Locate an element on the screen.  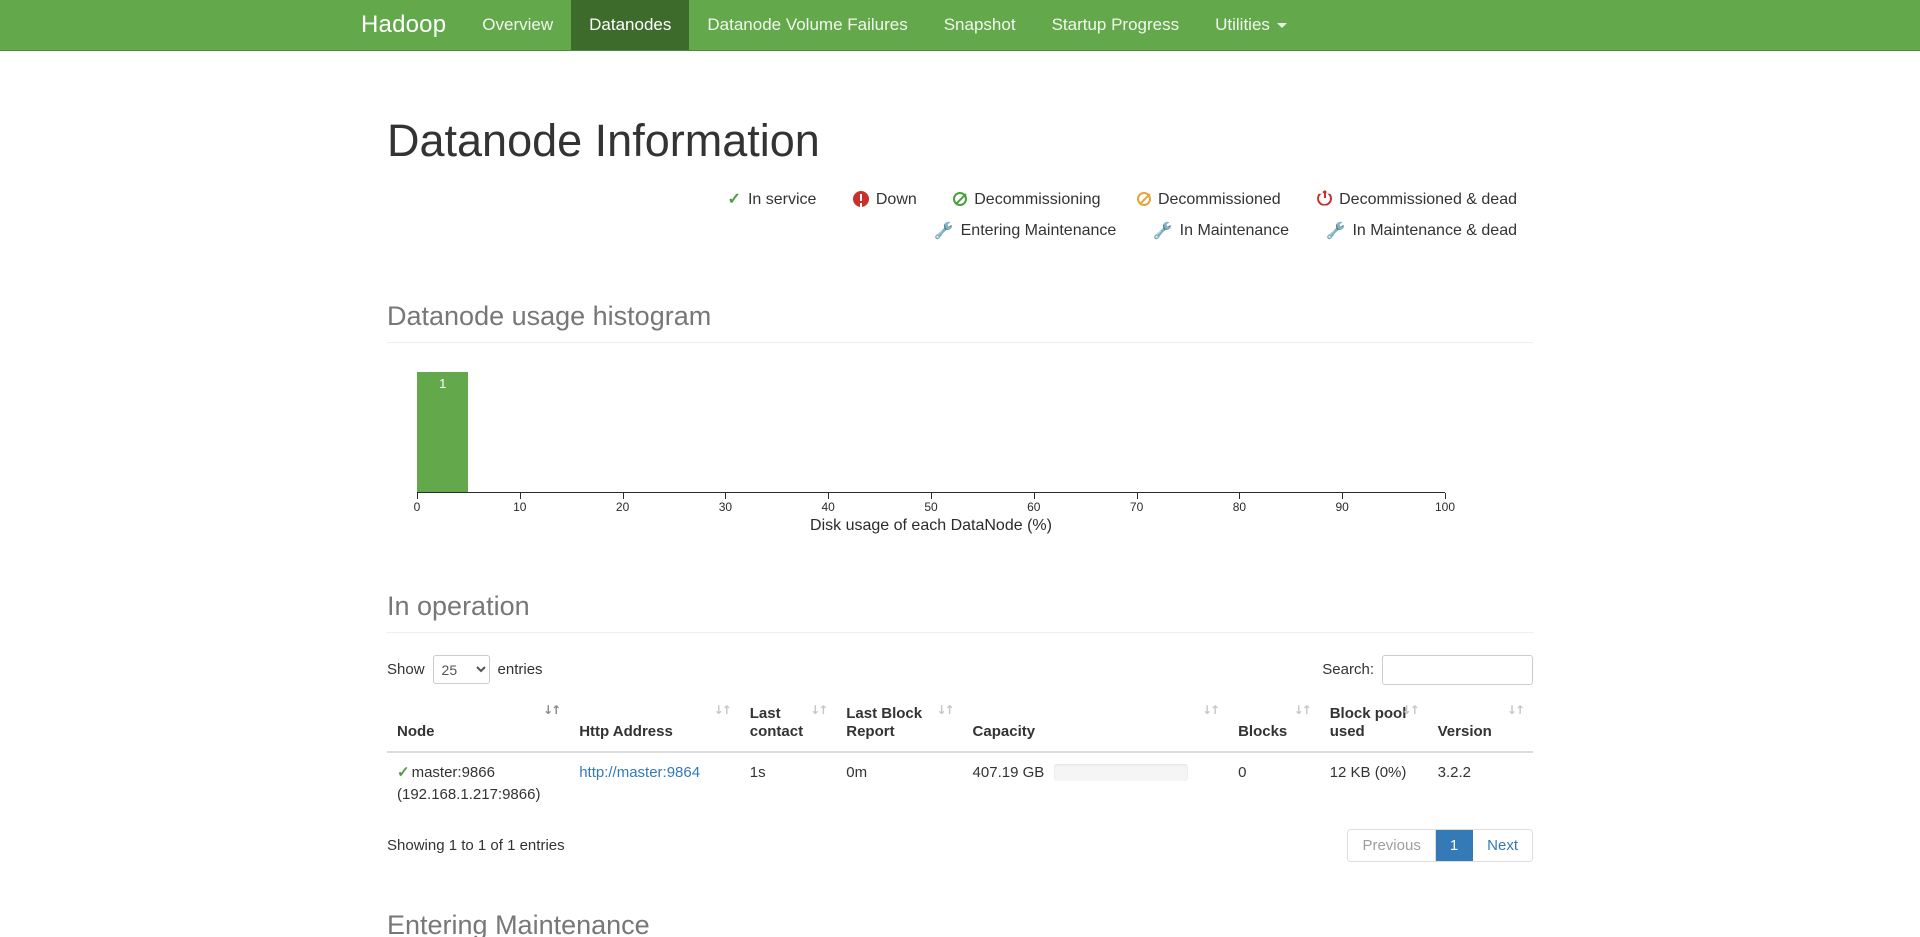
column-label-node: Node is located at coordinates (416, 732).